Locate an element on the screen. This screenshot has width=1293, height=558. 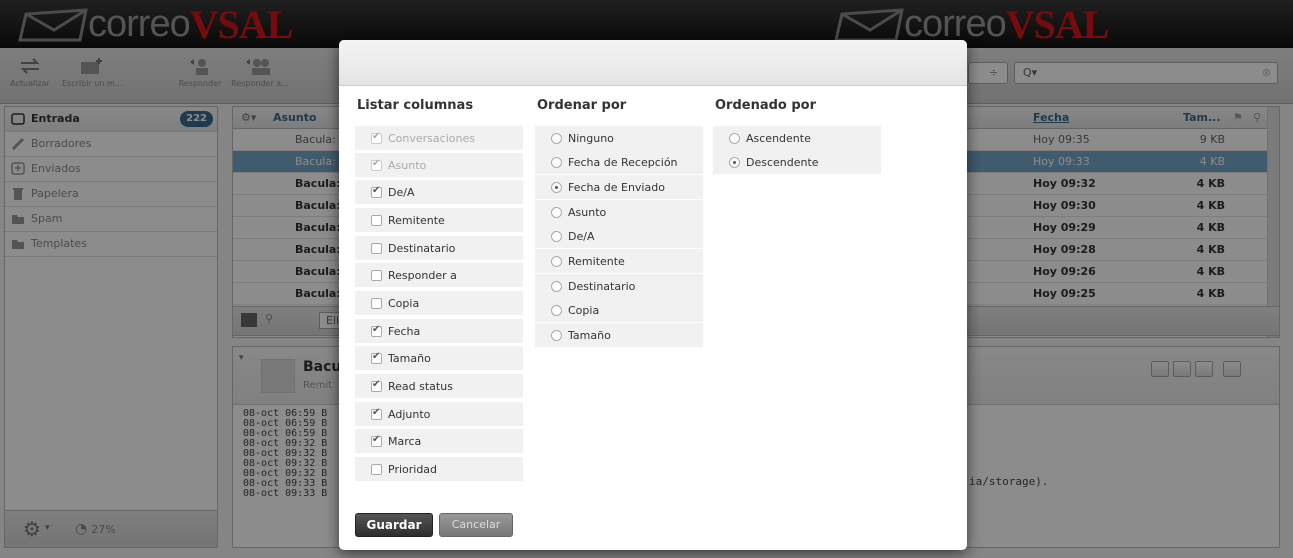
sort-option-cc: Copia is located at coordinates (619, 310).